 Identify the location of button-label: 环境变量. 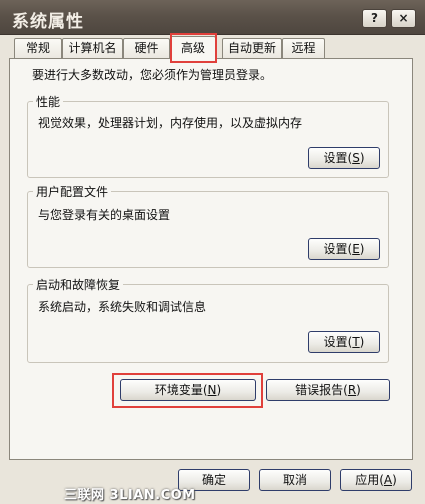
(178, 390).